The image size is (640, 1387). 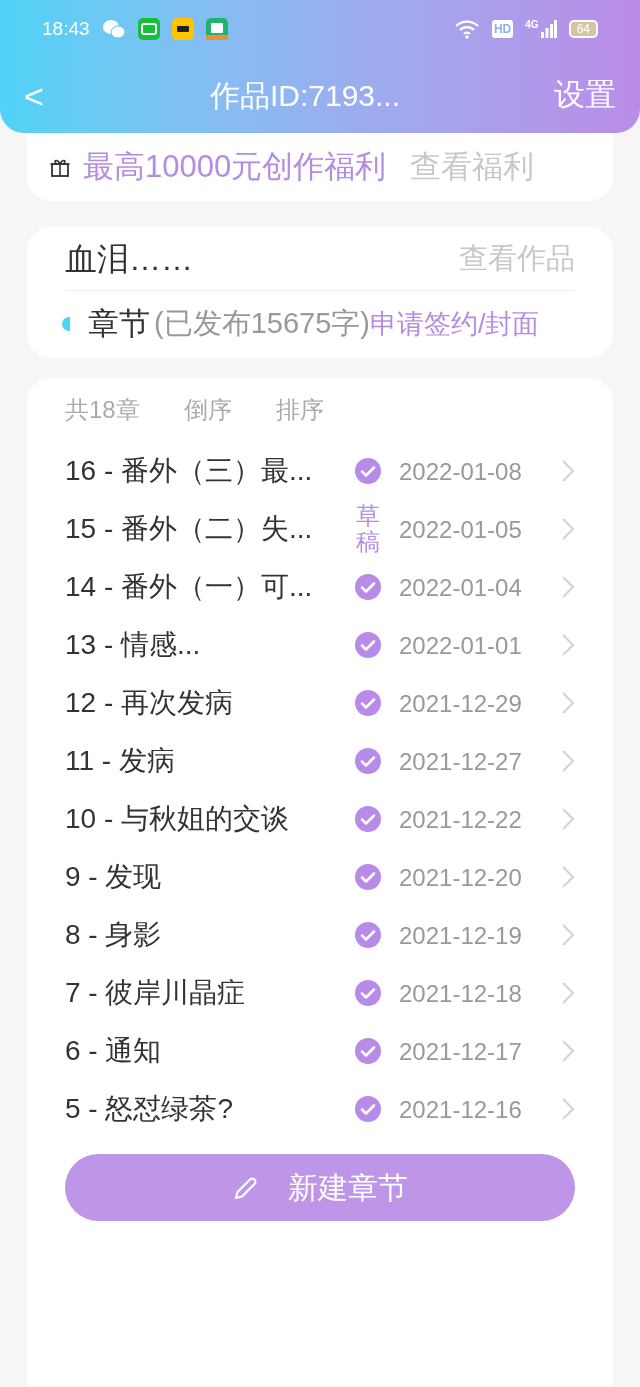 I want to click on chapter-title: 5 - 怒怼绿茶?, so click(x=150, y=1109).